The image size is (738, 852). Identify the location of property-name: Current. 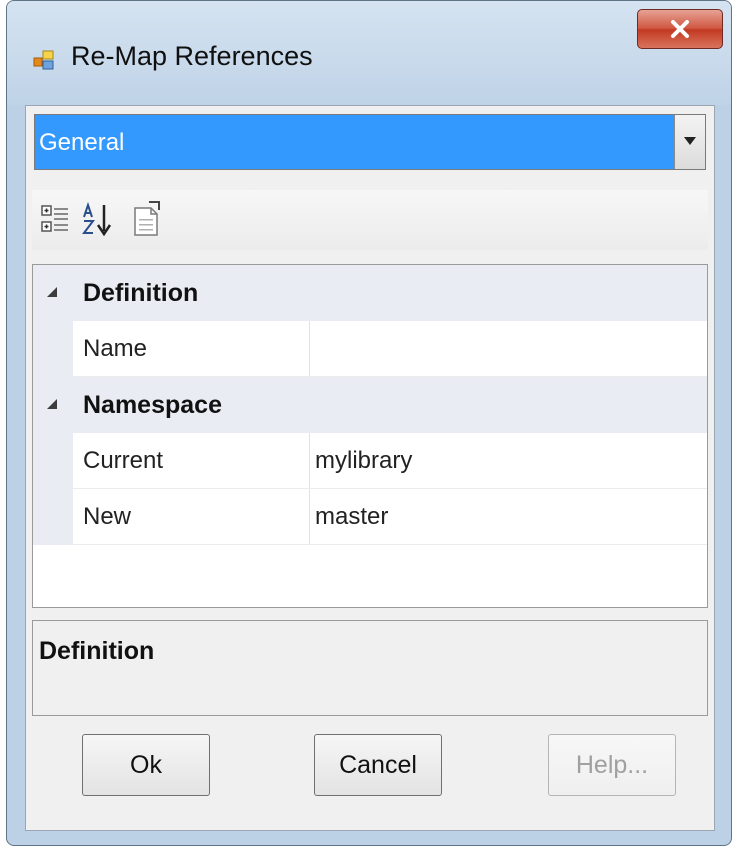
(123, 460).